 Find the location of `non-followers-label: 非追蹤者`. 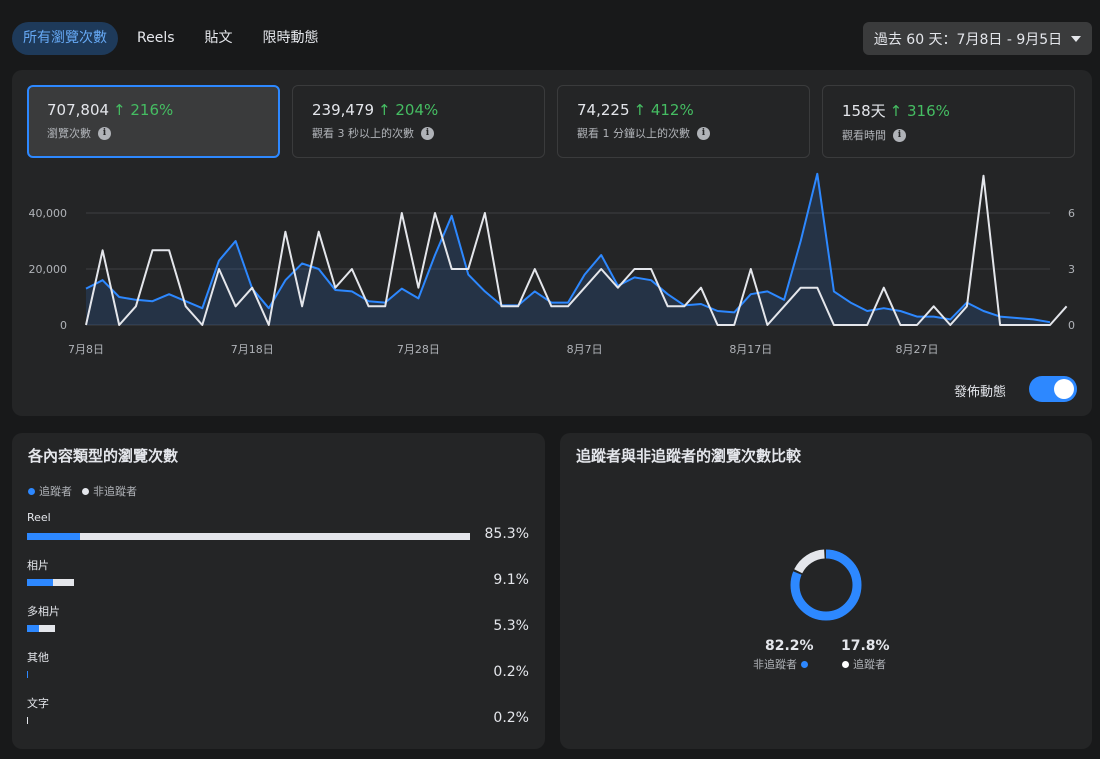

non-followers-label: 非追蹤者 is located at coordinates (780, 664).